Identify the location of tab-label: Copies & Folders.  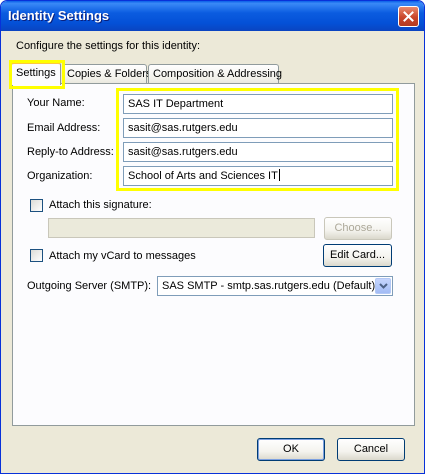
(109, 74).